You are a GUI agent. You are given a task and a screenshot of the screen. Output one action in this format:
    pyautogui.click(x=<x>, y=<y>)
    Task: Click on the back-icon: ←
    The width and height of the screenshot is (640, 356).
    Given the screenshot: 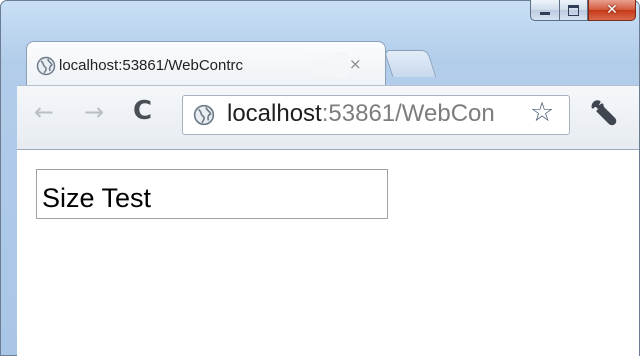 What is the action you would take?
    pyautogui.click(x=44, y=112)
    